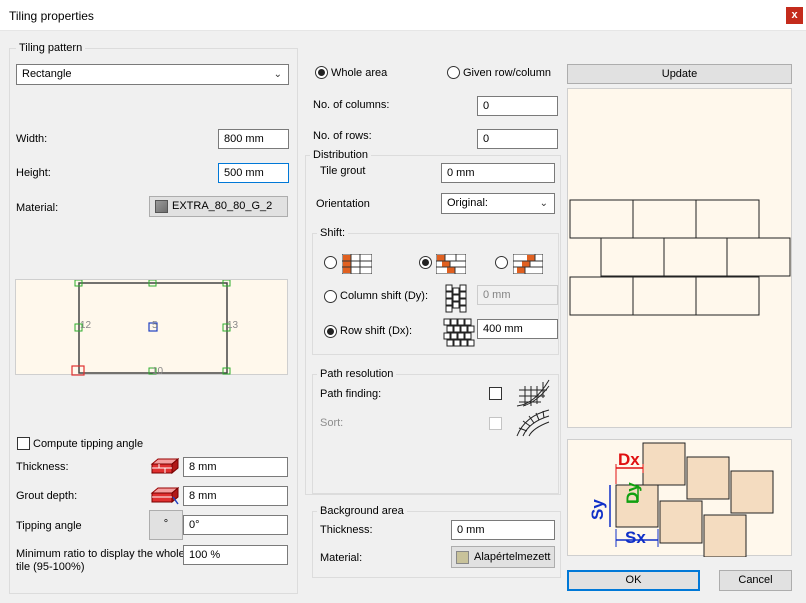  What do you see at coordinates (633, 580) in the screenshot?
I see `ok-button: OK` at bounding box center [633, 580].